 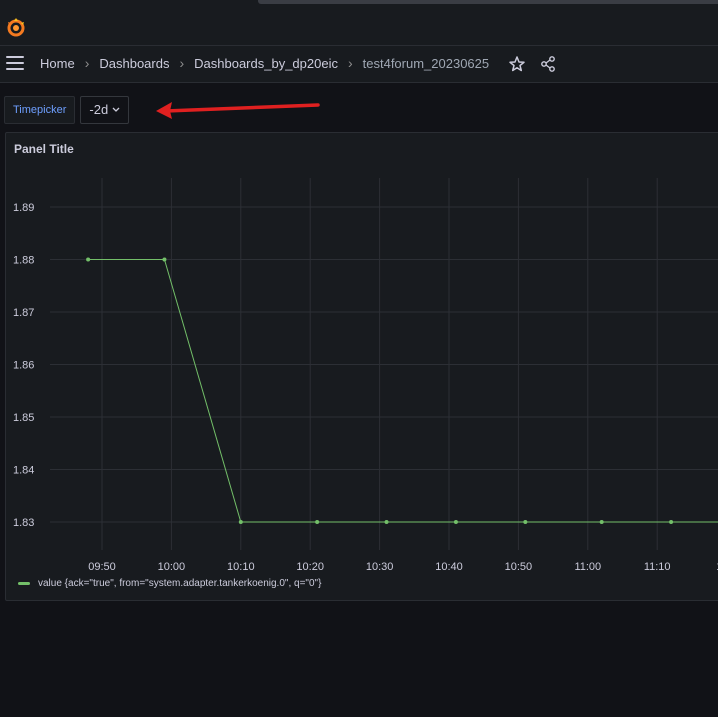 What do you see at coordinates (519, 567) in the screenshot?
I see `x-tick-label: 10:50` at bounding box center [519, 567].